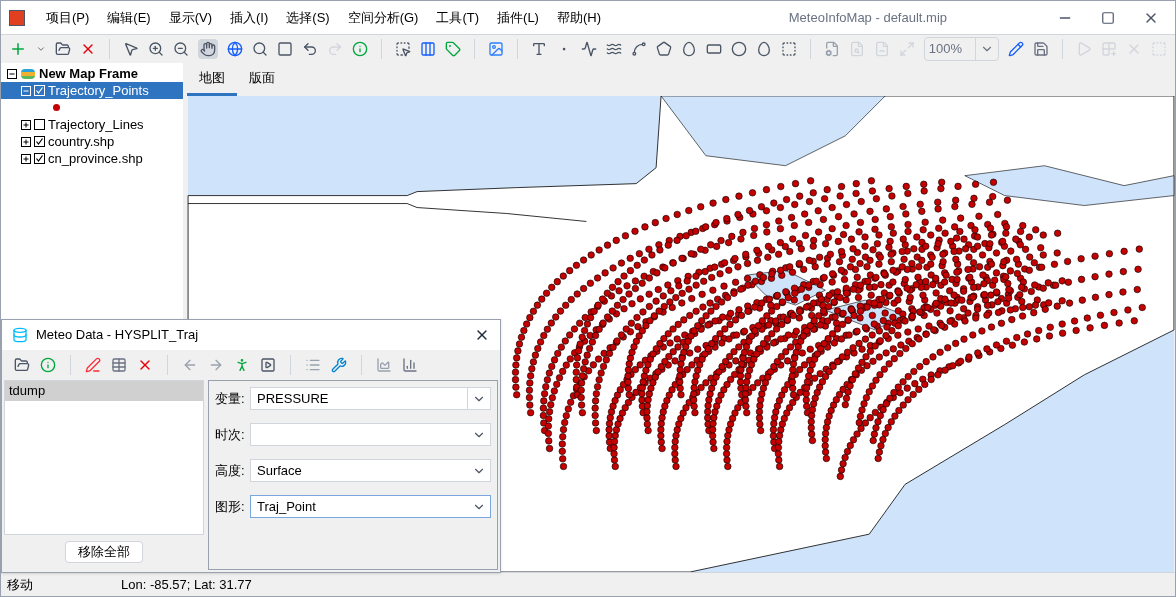 This screenshot has width=1176, height=597. Describe the element at coordinates (578, 17) in the screenshot. I see `menu-item: 帮助(H)` at that location.